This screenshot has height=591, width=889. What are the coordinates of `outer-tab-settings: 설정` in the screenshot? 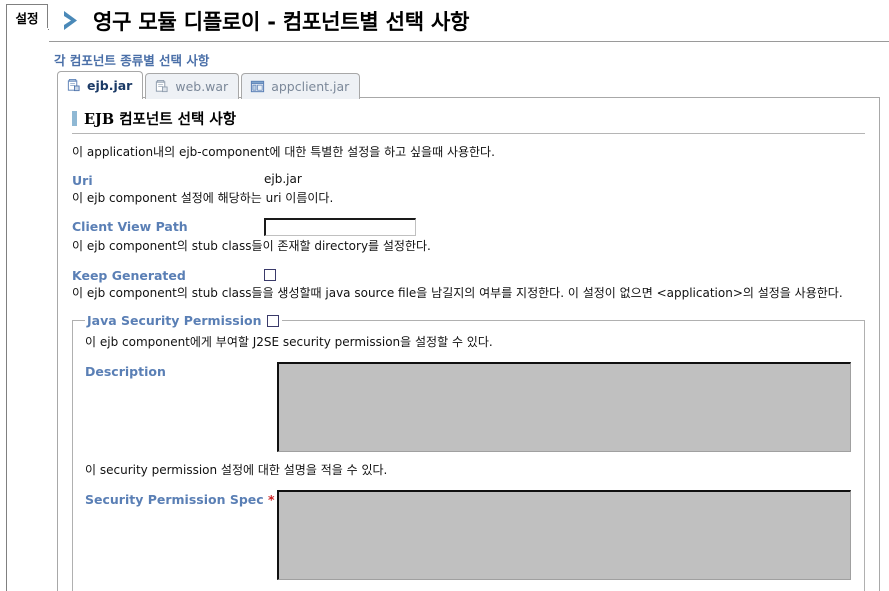 It's located at (27, 17).